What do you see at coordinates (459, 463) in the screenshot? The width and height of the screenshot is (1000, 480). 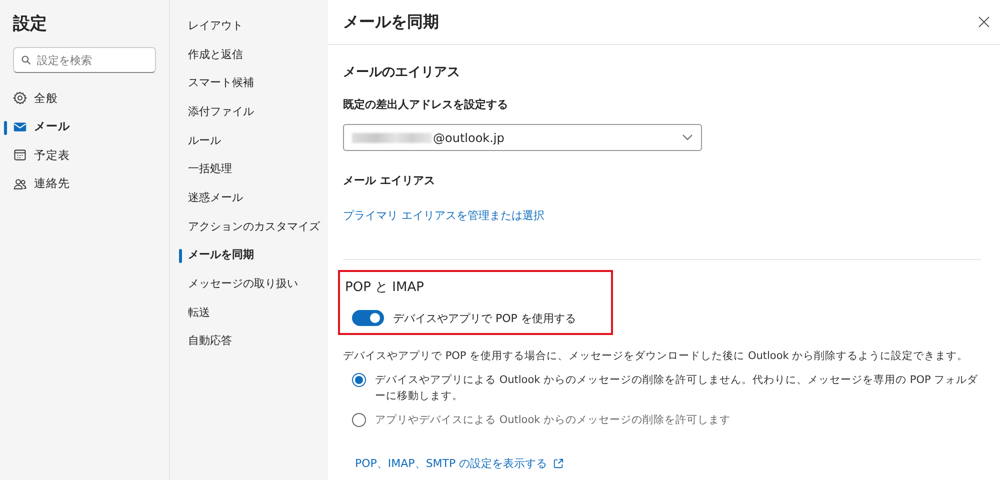 I see `settings-link: POP、IMAP、SMTP の設定を表示する` at bounding box center [459, 463].